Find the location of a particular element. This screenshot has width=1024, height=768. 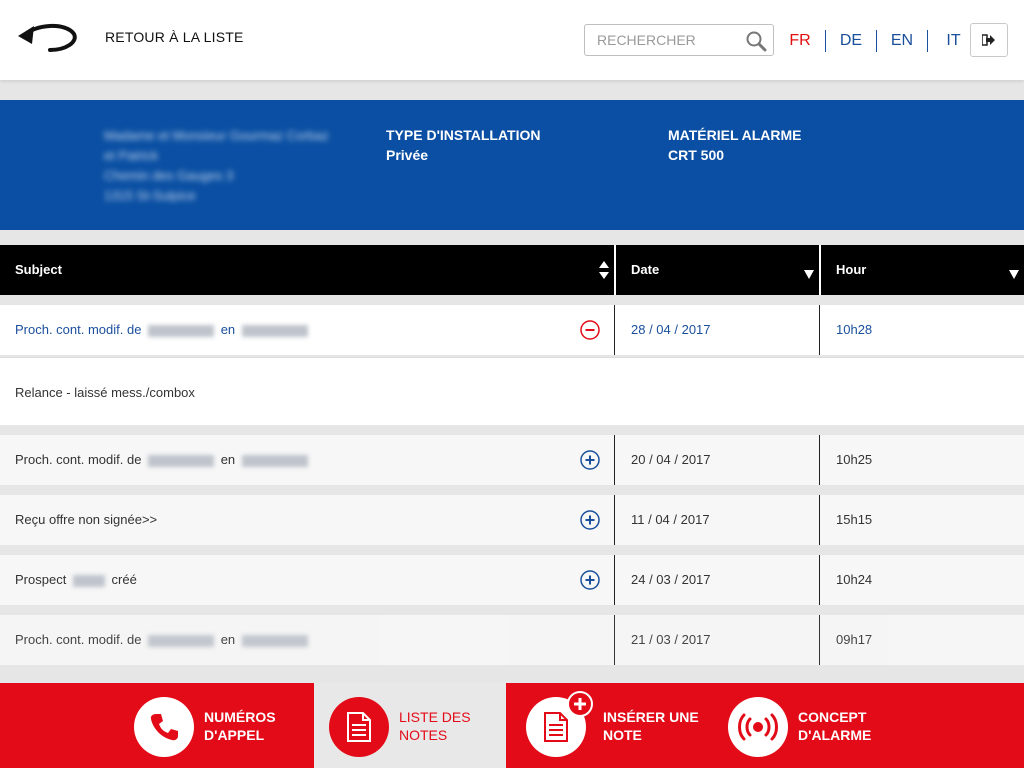

row-date: 21 / 03 / 2017 is located at coordinates (671, 639).